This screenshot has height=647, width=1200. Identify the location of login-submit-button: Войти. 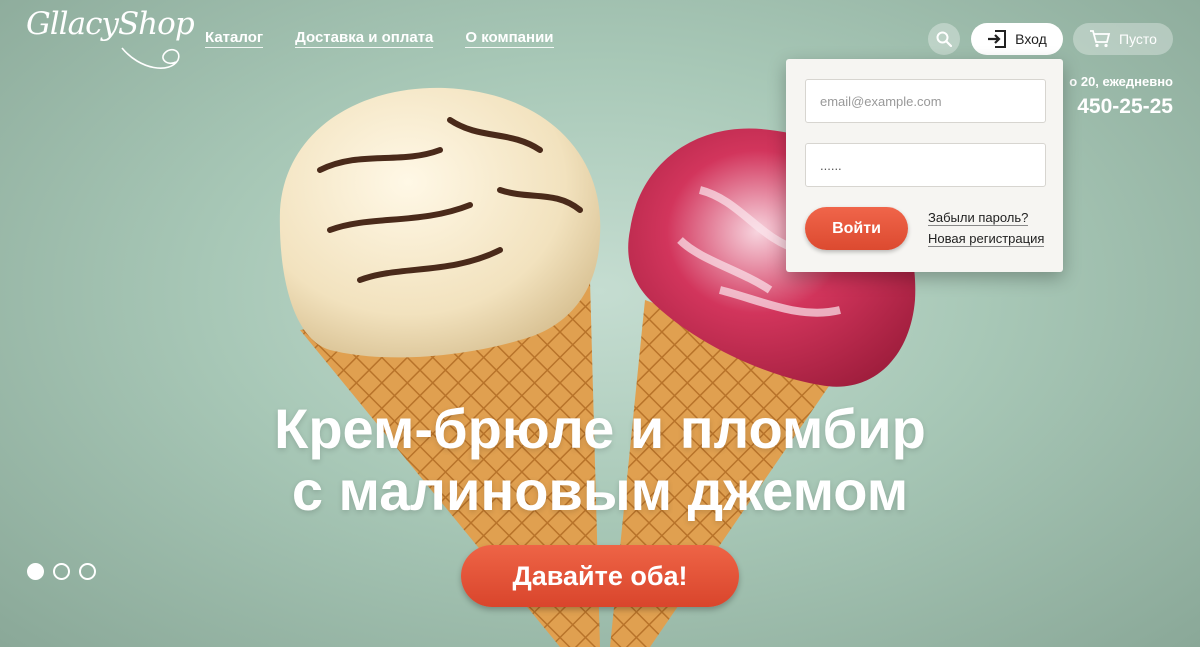
(856, 228).